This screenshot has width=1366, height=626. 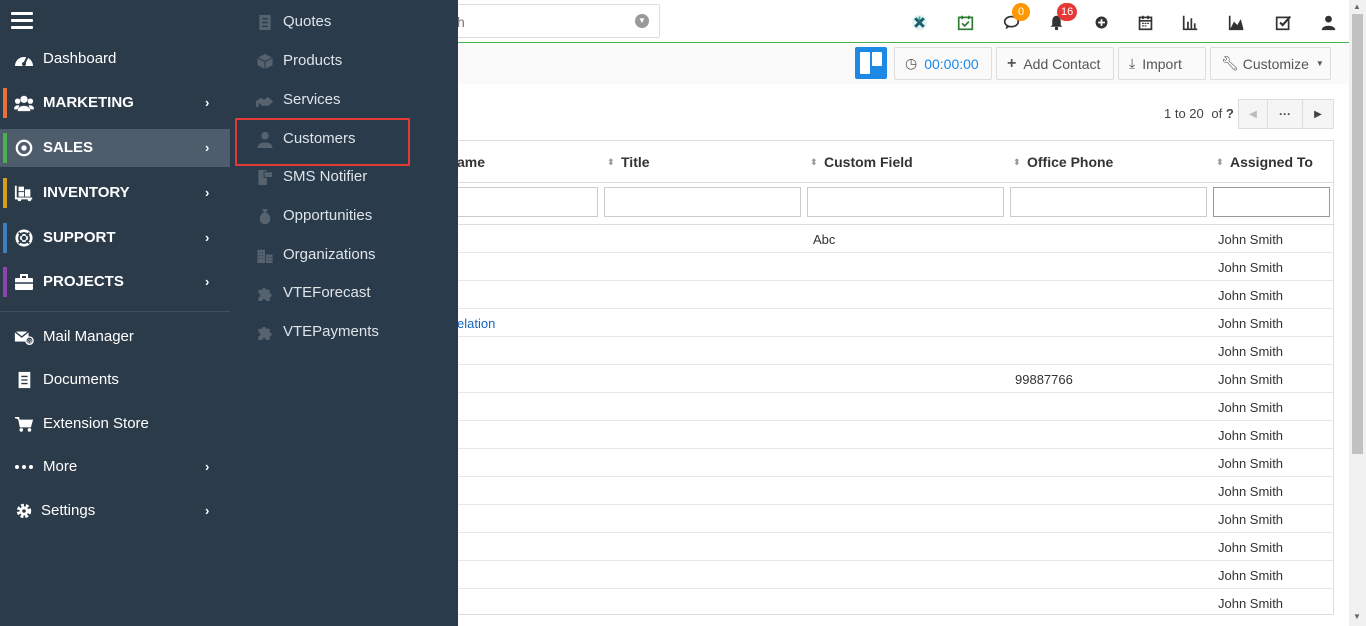 I want to click on area-chart-icon, so click(x=1236, y=22).